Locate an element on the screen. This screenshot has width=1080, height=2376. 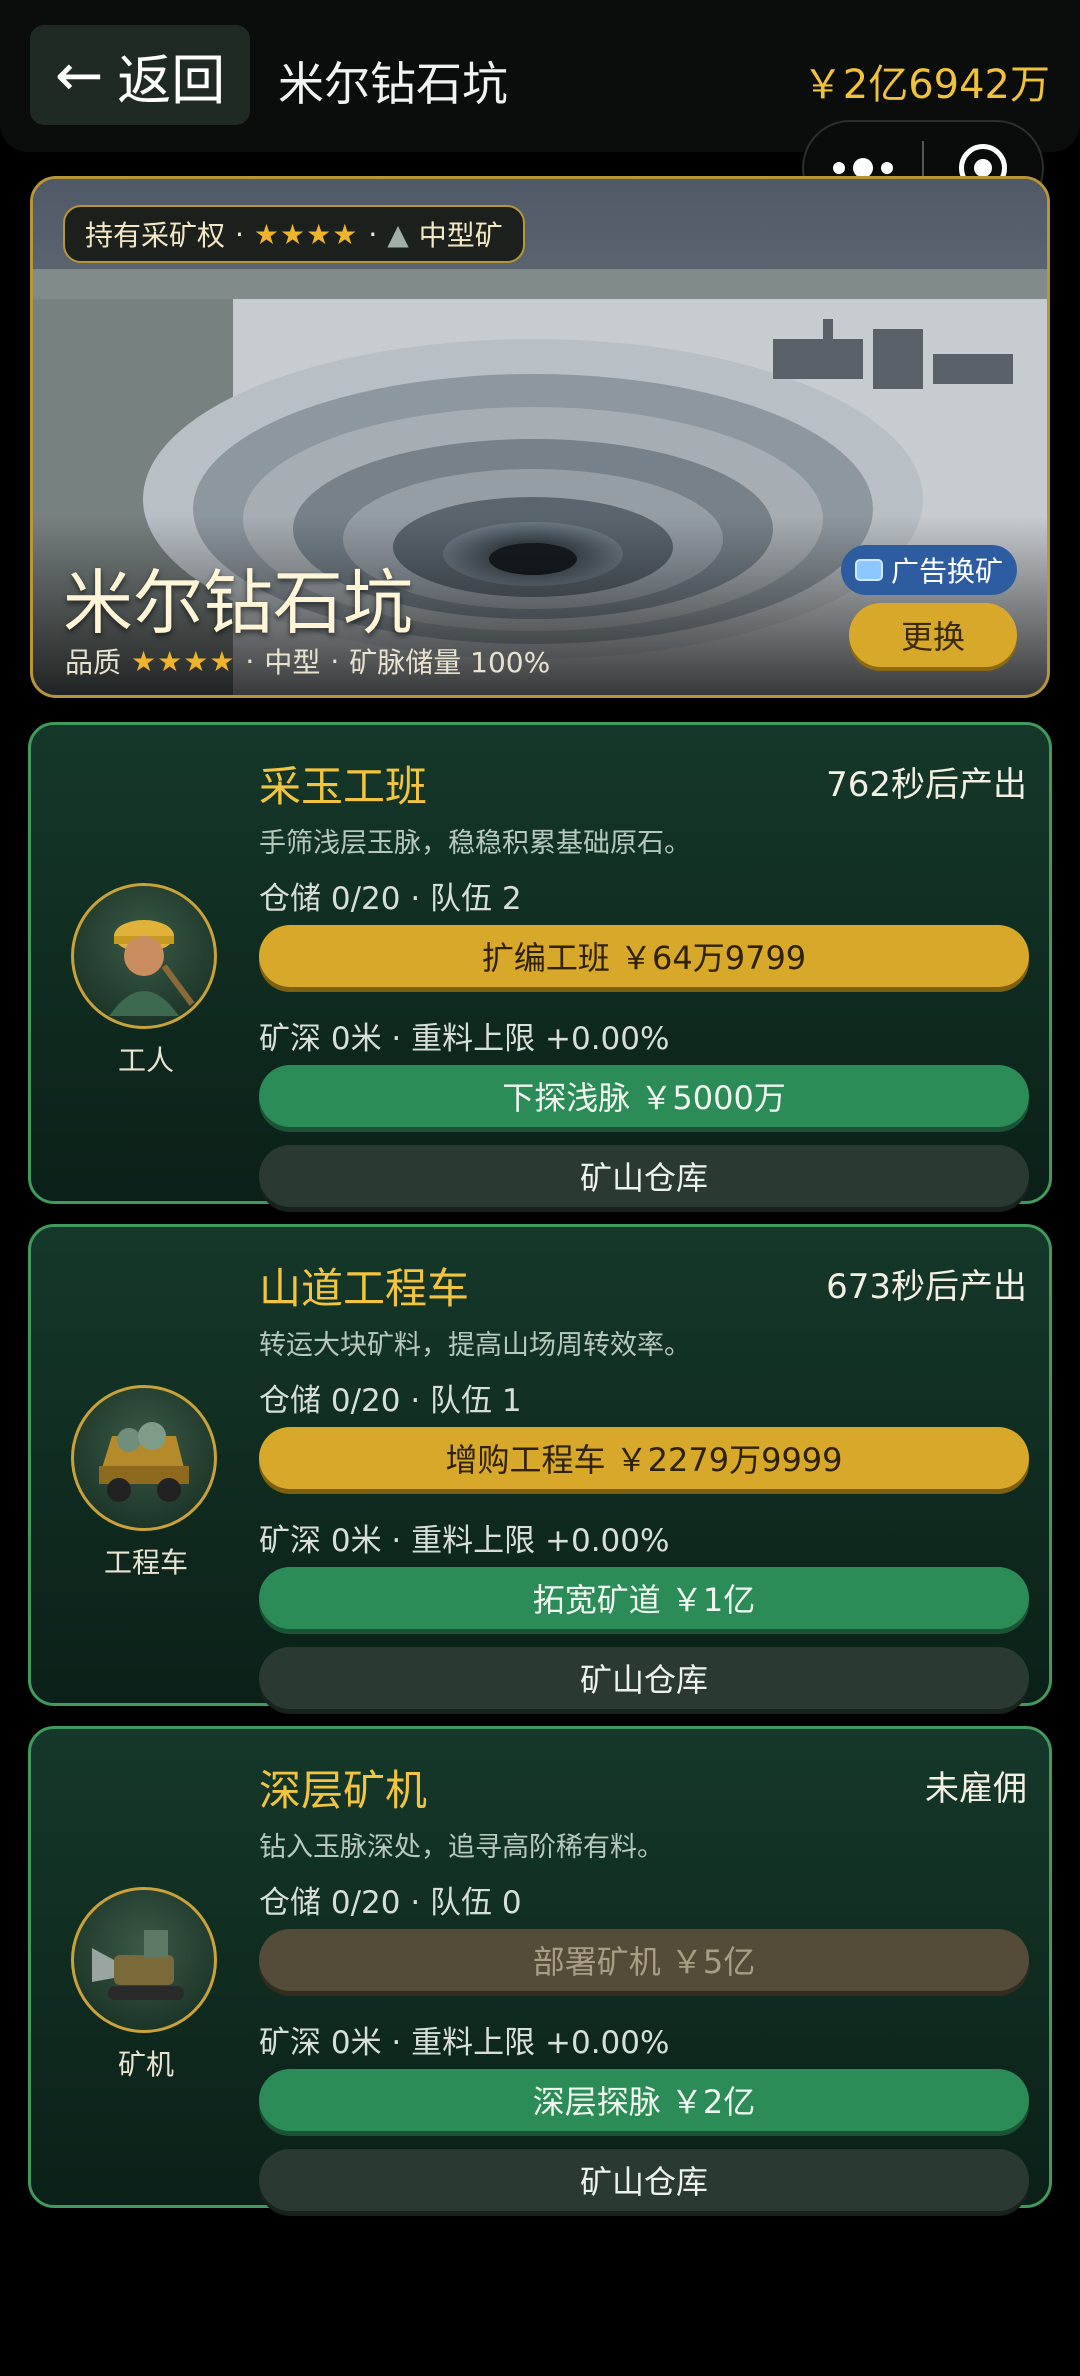
money-balance: ￥2亿6942万 is located at coordinates (926, 85).